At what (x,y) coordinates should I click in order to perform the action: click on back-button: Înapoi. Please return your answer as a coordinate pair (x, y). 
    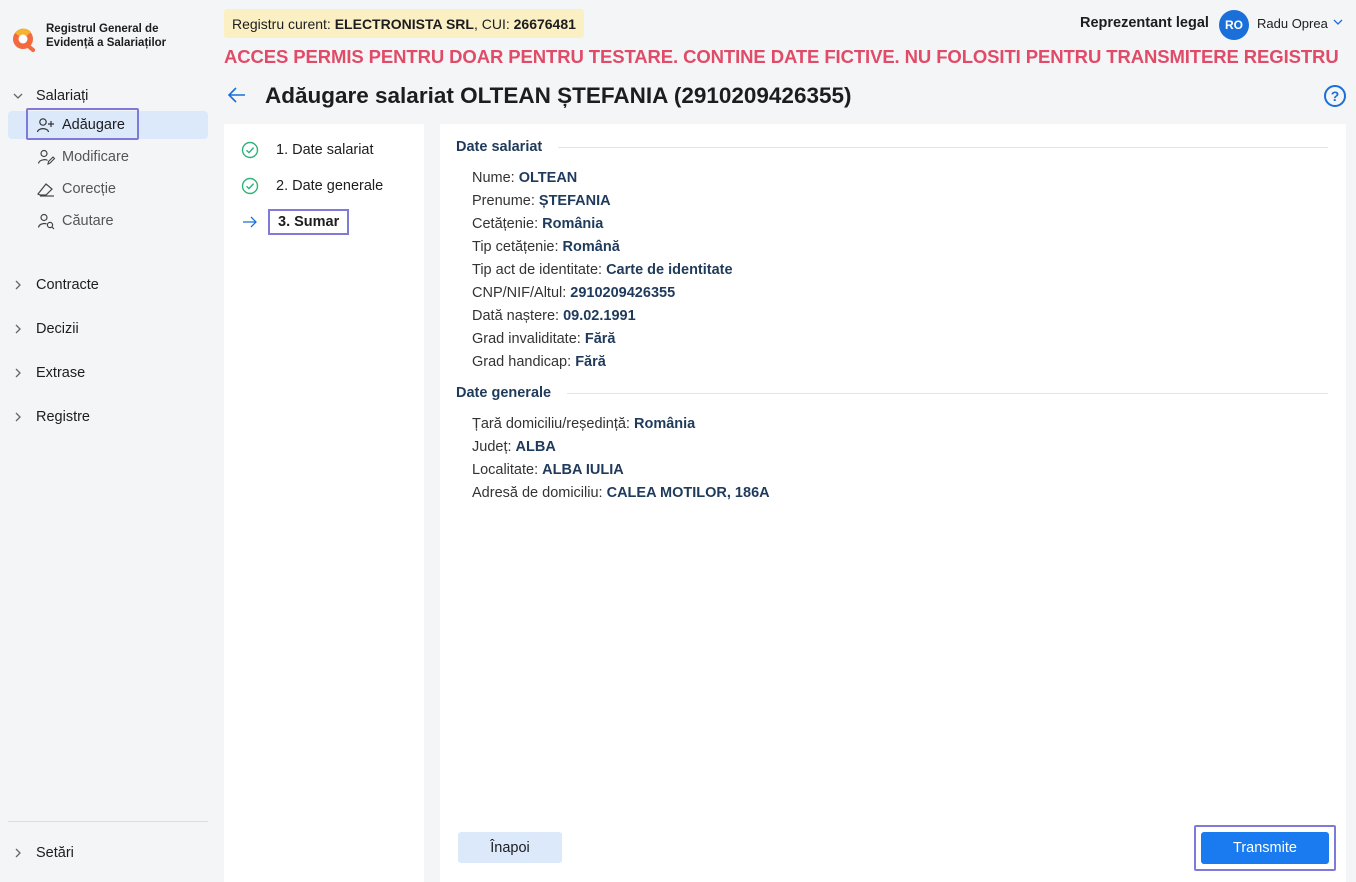
    Looking at the image, I should click on (510, 847).